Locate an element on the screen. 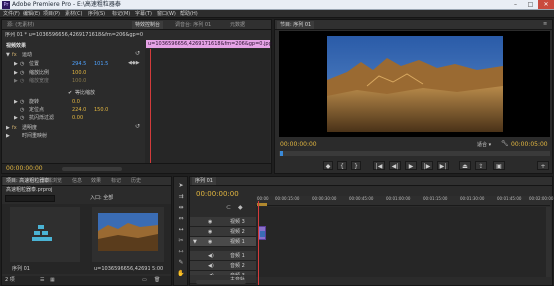 This screenshot has width=554, height=286. effect-controls-timecode: 00:00:00:00 is located at coordinates (24, 169).